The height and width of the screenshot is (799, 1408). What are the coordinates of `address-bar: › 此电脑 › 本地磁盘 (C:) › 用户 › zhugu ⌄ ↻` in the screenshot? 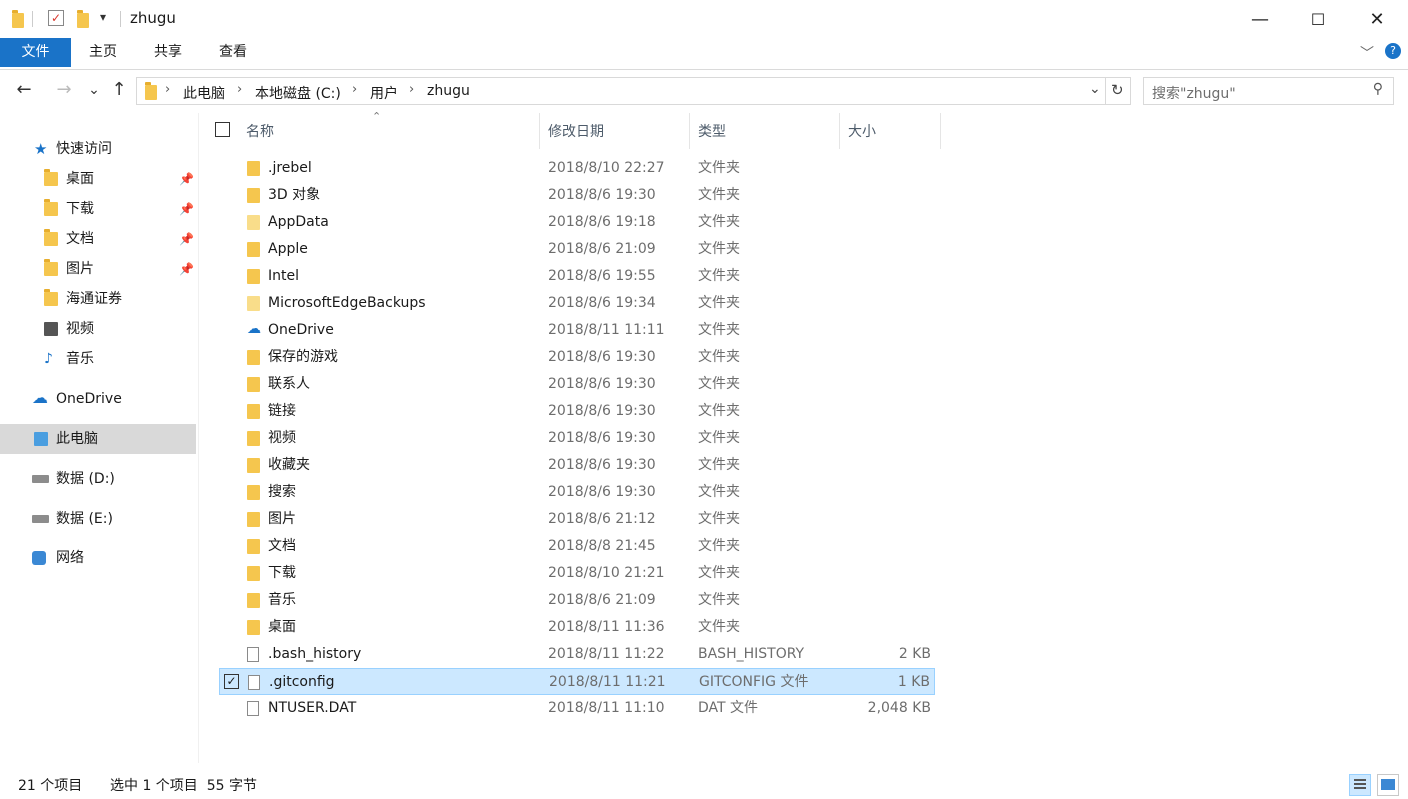 It's located at (633, 91).